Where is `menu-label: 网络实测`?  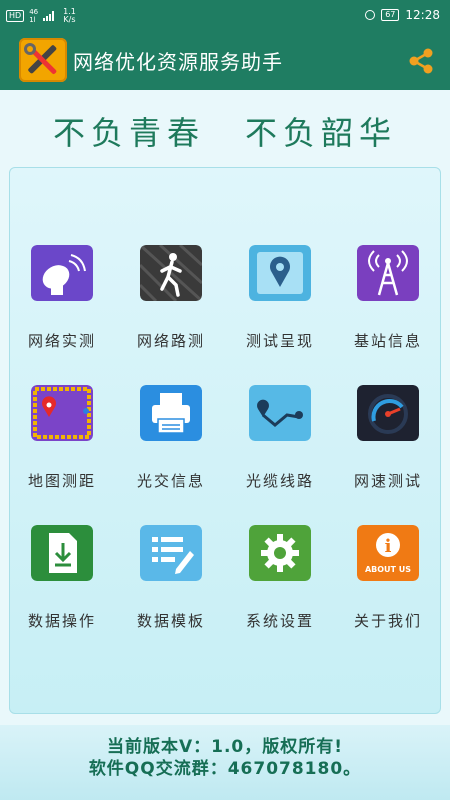 menu-label: 网络实测 is located at coordinates (61, 341).